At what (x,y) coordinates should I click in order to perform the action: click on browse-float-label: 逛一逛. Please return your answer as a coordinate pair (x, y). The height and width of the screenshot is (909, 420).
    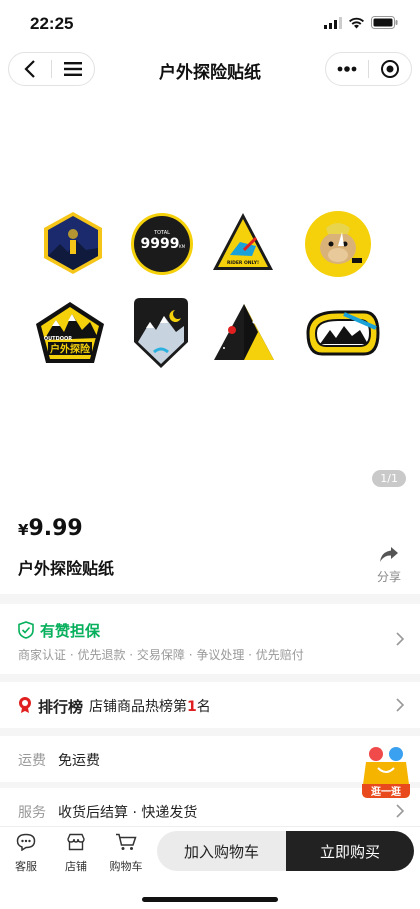
    Looking at the image, I should click on (386, 791).